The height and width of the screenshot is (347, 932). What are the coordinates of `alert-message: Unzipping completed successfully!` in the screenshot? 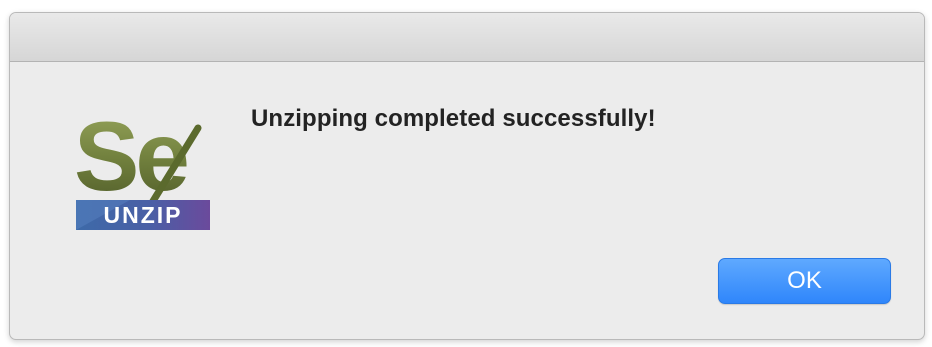 It's located at (453, 118).